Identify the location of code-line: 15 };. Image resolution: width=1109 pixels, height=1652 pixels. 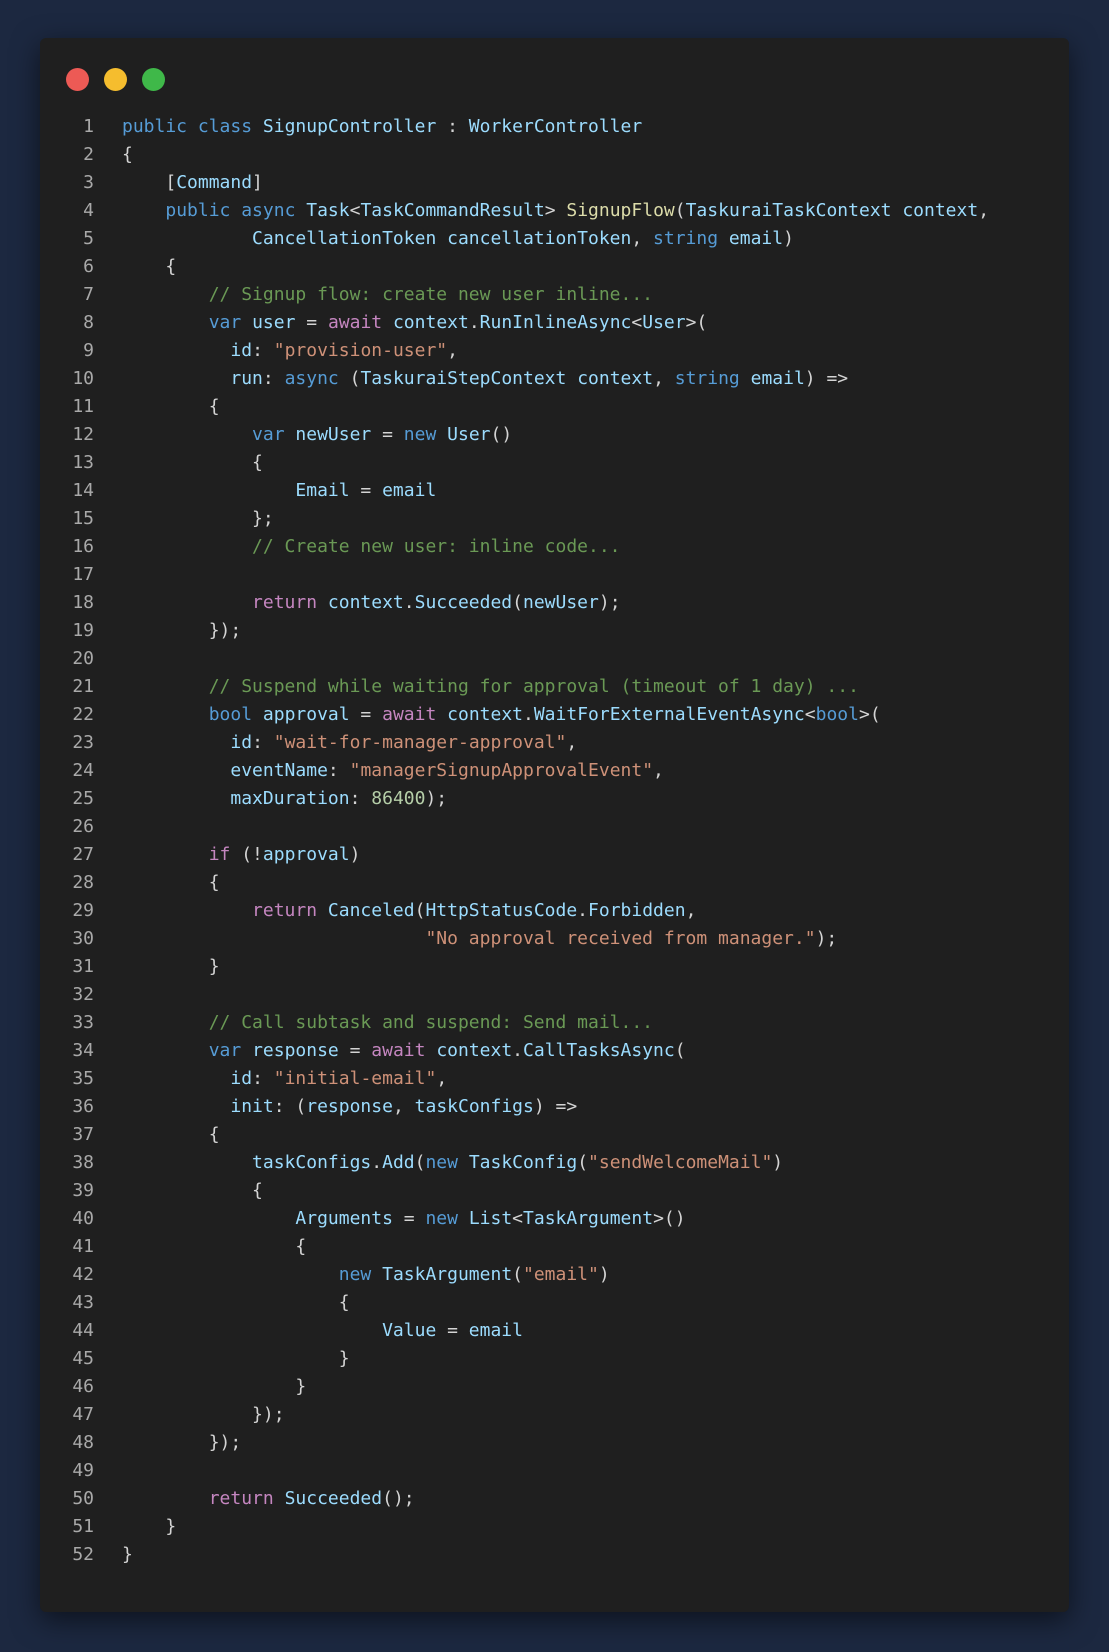
(554, 519).